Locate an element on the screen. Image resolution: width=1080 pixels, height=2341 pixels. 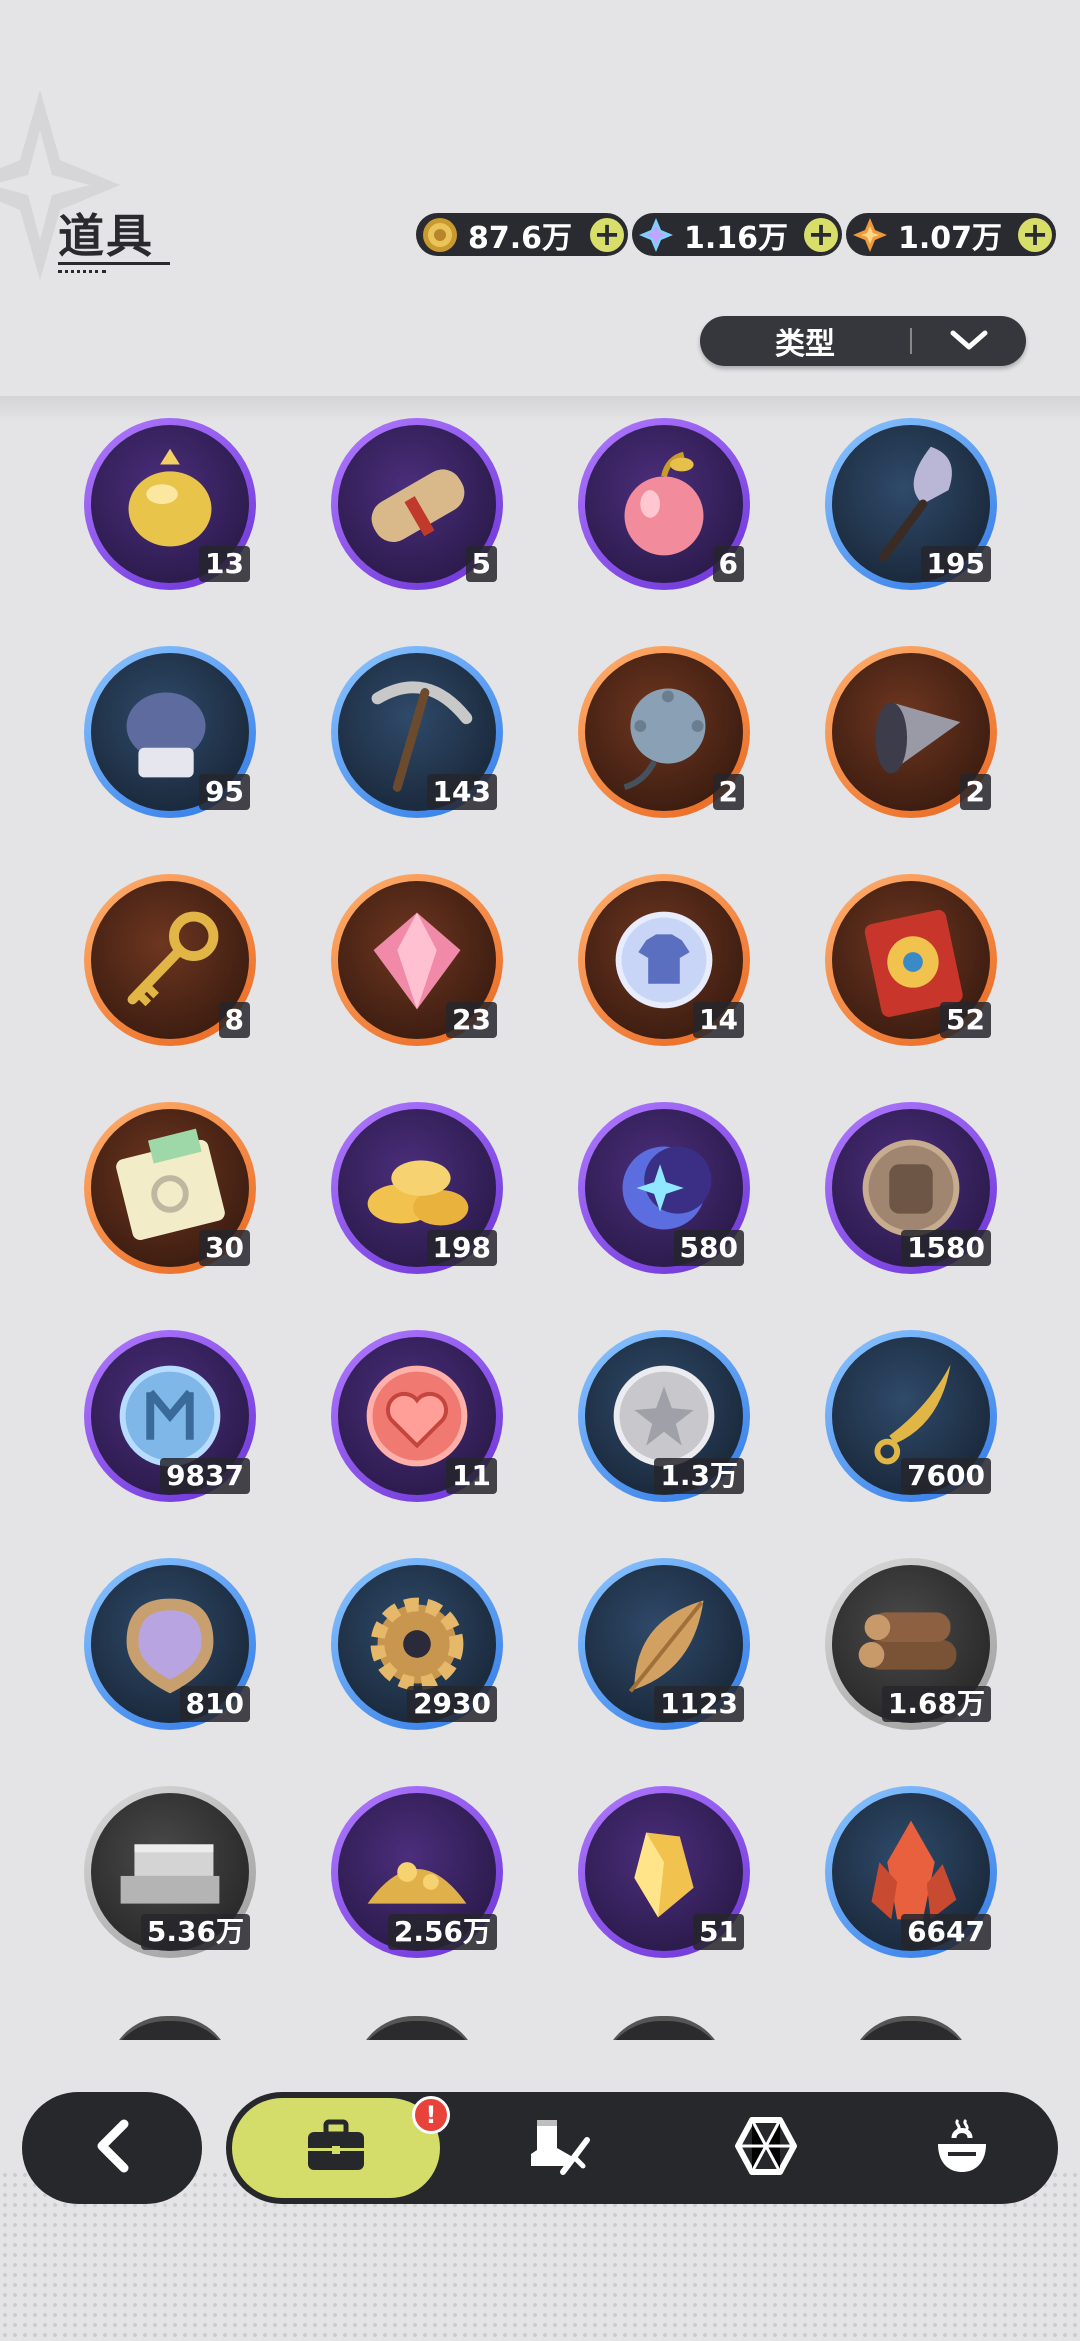
inventory-item: 143 is located at coordinates (417, 732).